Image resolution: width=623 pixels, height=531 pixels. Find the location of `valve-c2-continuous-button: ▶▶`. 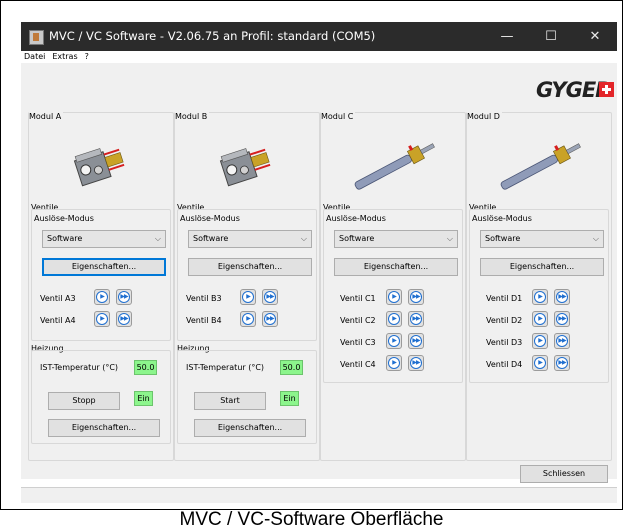

valve-c2-continuous-button: ▶▶ is located at coordinates (416, 319).